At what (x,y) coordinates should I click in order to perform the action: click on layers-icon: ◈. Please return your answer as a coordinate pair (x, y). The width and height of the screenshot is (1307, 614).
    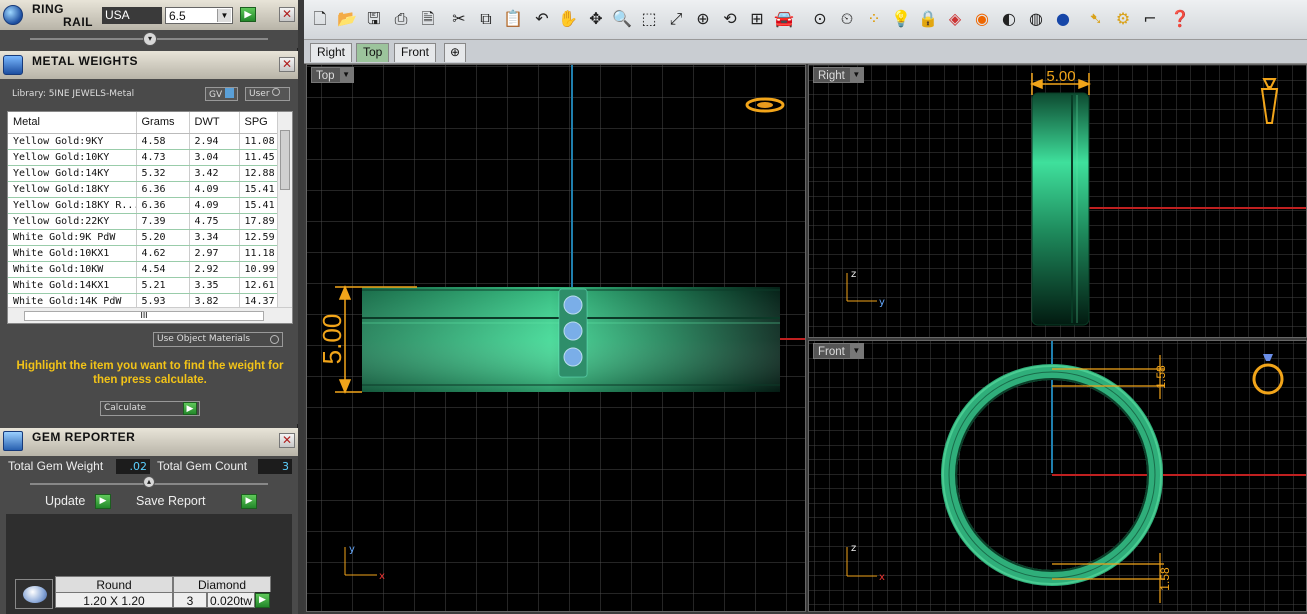
    Looking at the image, I should click on (955, 19).